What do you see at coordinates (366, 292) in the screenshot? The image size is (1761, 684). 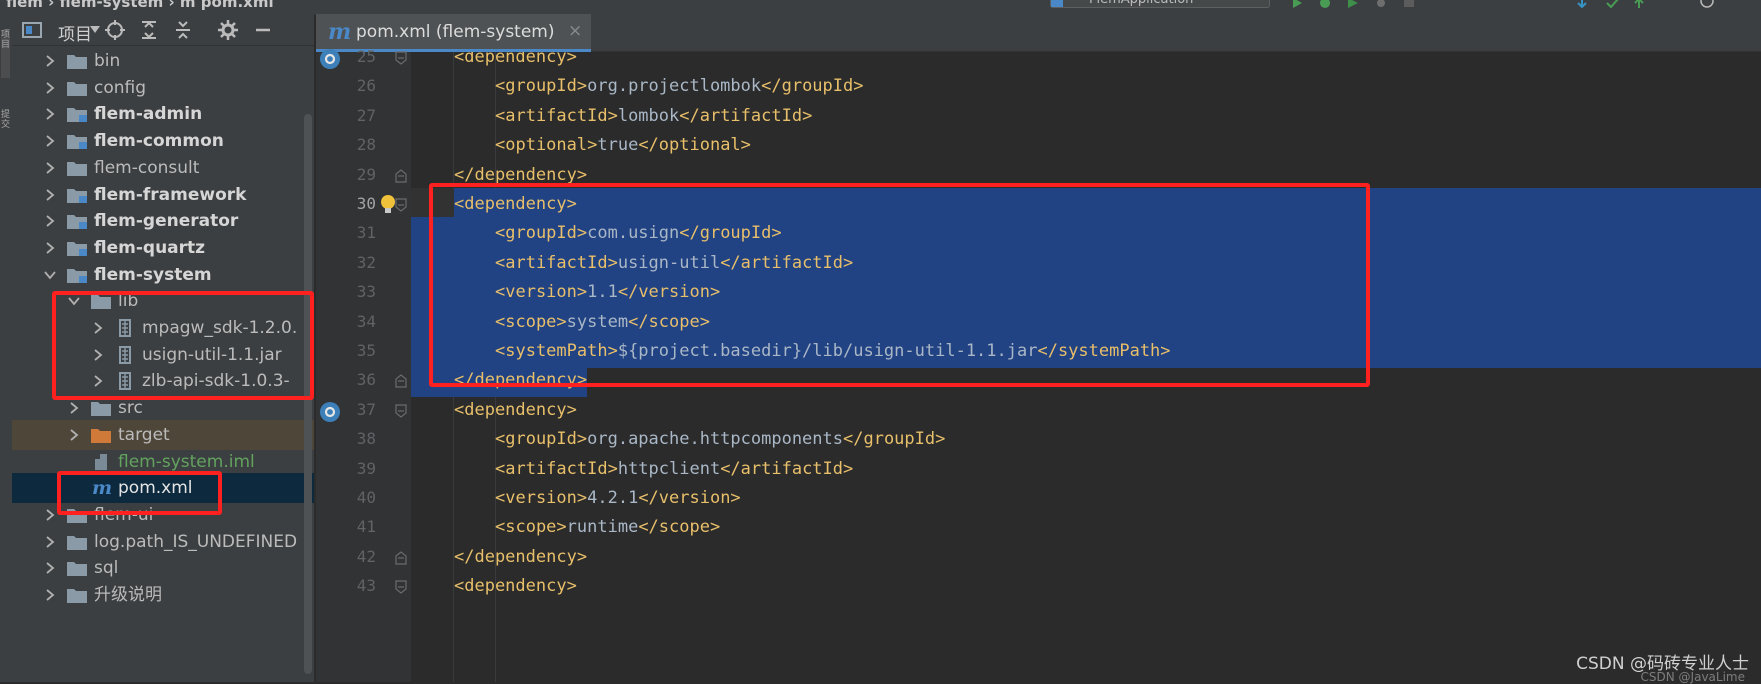 I see `line-number: 33` at bounding box center [366, 292].